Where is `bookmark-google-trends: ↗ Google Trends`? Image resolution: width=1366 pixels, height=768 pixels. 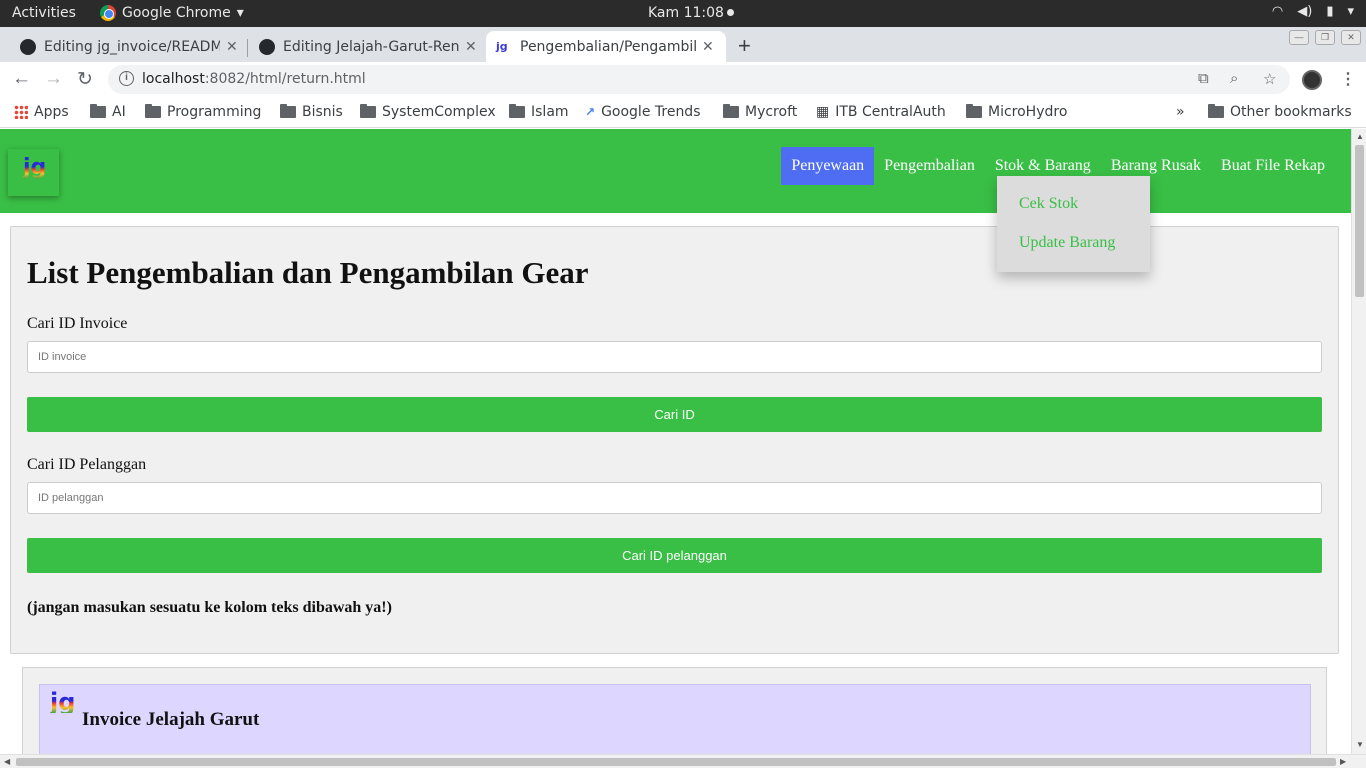 bookmark-google-trends: ↗ Google Trends is located at coordinates (643, 112).